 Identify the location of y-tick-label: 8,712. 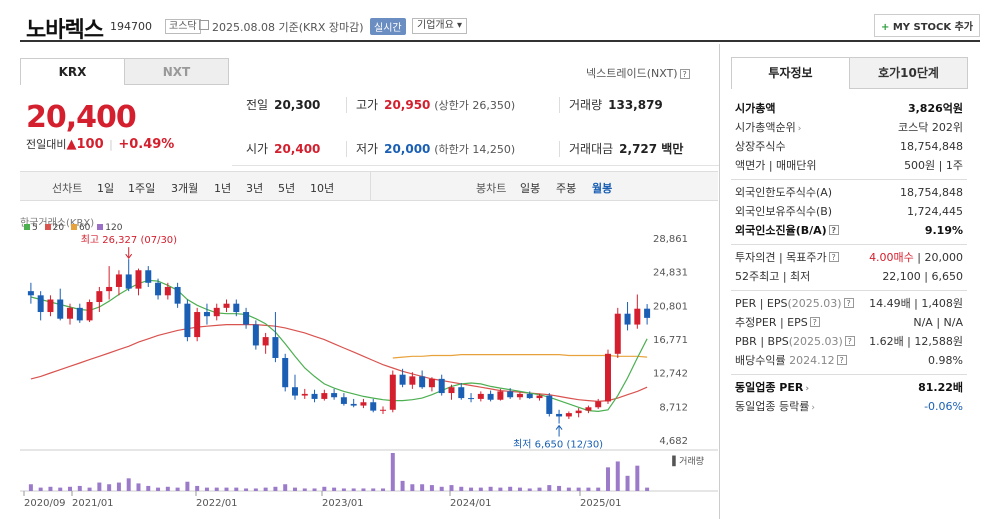
(673, 407).